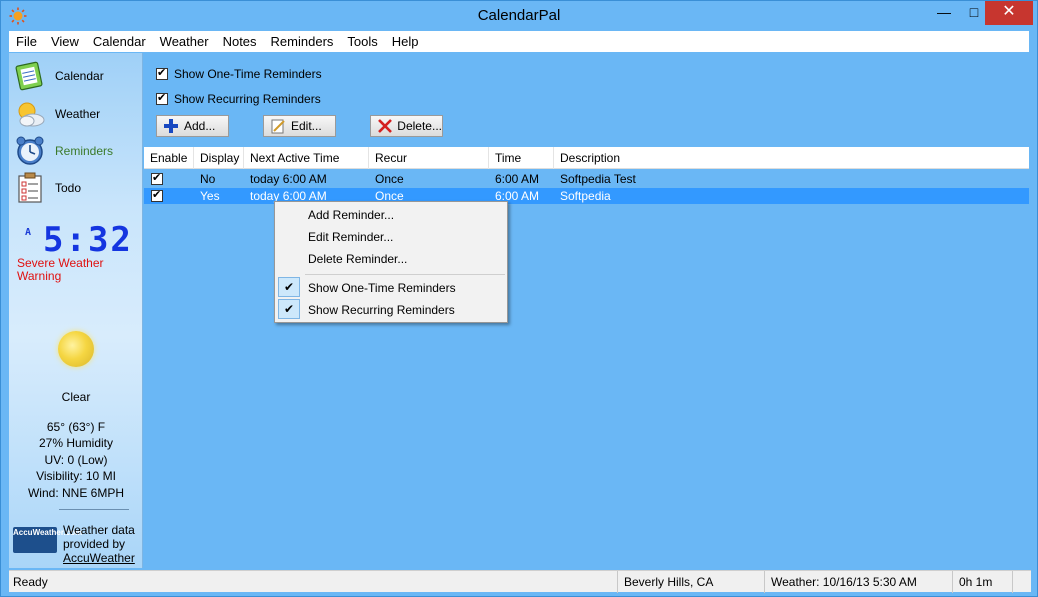 The height and width of the screenshot is (597, 1038). Describe the element at coordinates (302, 41) in the screenshot. I see `menu-reminders: Reminders` at that location.